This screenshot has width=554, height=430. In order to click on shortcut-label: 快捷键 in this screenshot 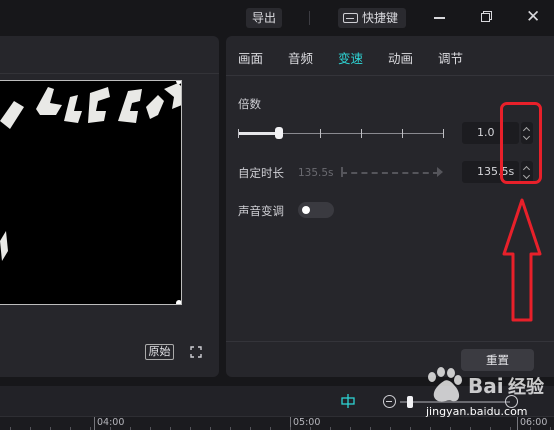, I will do `click(380, 18)`.